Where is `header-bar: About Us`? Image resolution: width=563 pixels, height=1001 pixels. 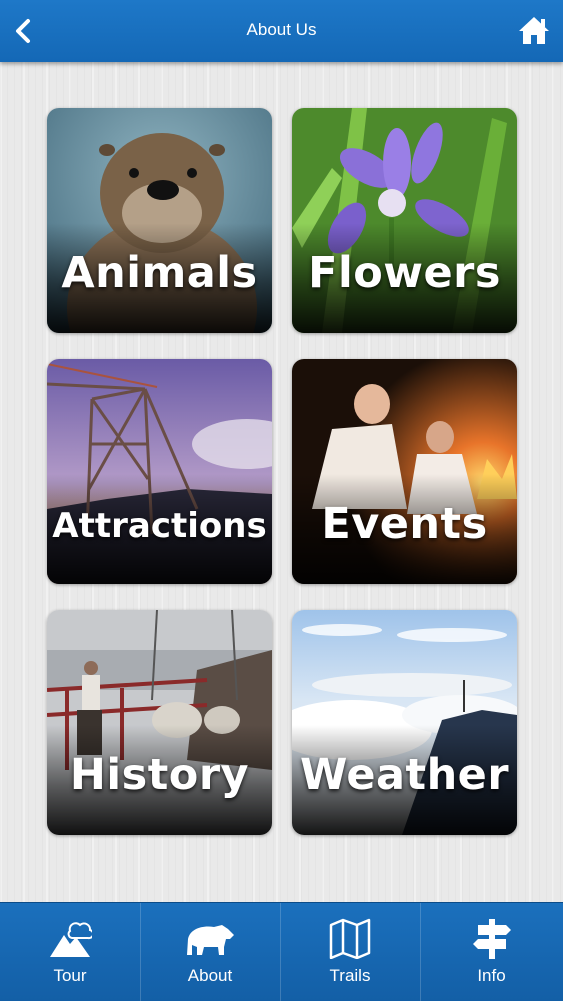
header-bar: About Us is located at coordinates (281, 31).